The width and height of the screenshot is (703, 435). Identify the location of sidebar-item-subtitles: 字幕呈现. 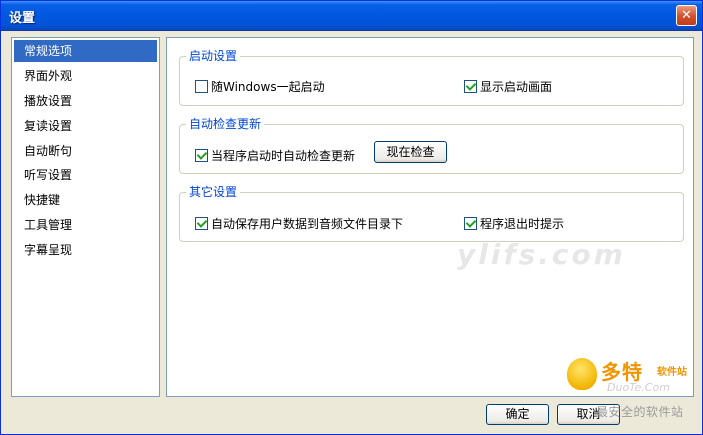
(85, 250).